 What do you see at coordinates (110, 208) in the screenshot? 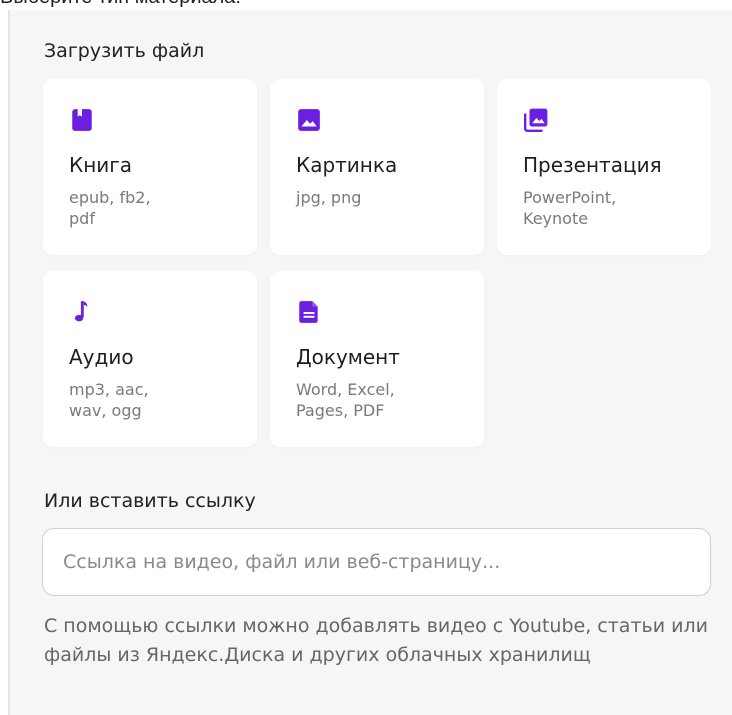
I see `card-book-formats: epub, fb2, pdf` at bounding box center [110, 208].